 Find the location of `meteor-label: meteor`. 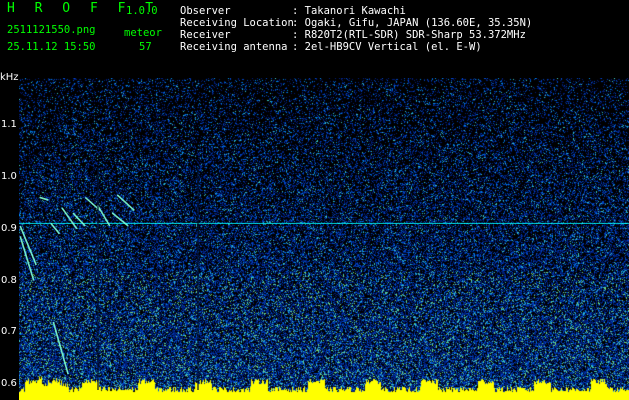

meteor-label: meteor is located at coordinates (143, 33).